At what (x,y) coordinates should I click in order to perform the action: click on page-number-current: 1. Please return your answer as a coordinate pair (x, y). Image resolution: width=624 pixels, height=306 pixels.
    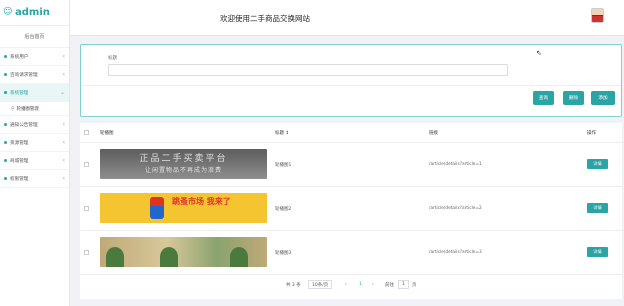
    Looking at the image, I should click on (360, 284).